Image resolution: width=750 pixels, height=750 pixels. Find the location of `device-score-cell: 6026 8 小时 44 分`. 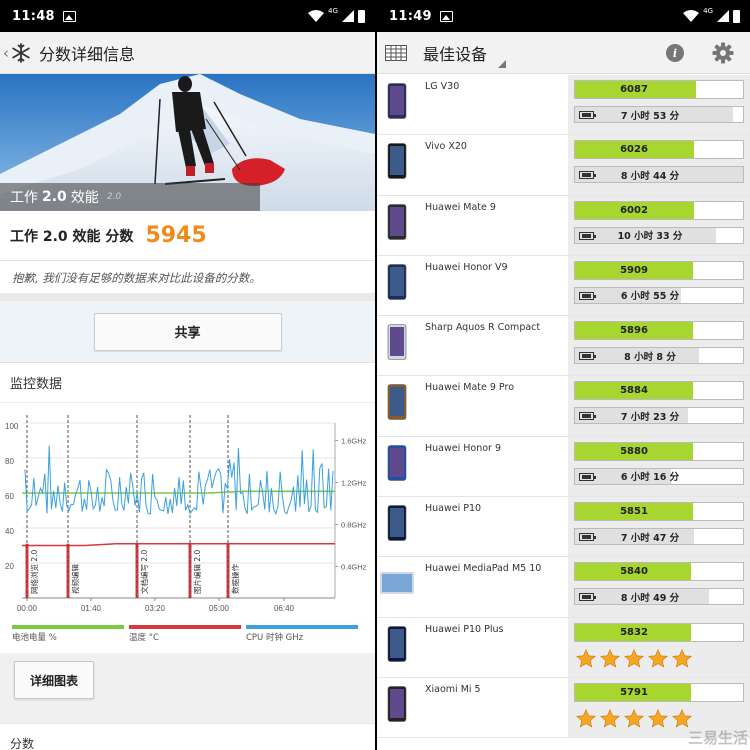

device-score-cell: 6026 8 小时 44 分 is located at coordinates (659, 165).